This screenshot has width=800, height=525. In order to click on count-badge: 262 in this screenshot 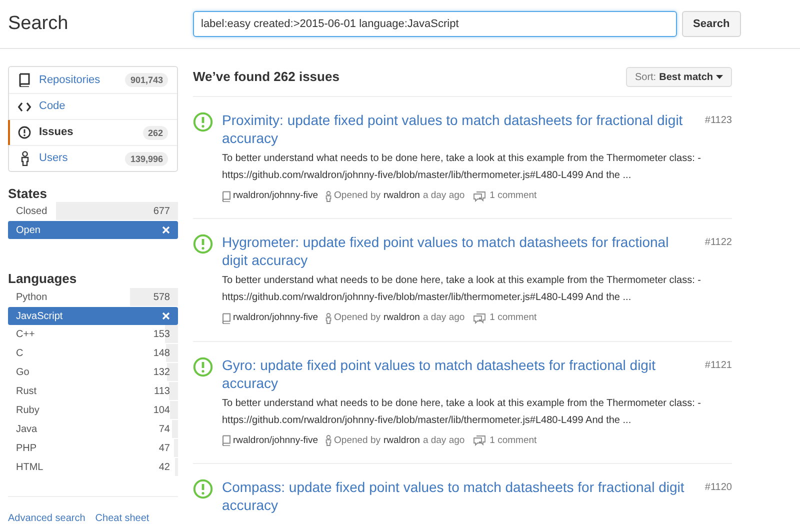, I will do `click(155, 133)`.